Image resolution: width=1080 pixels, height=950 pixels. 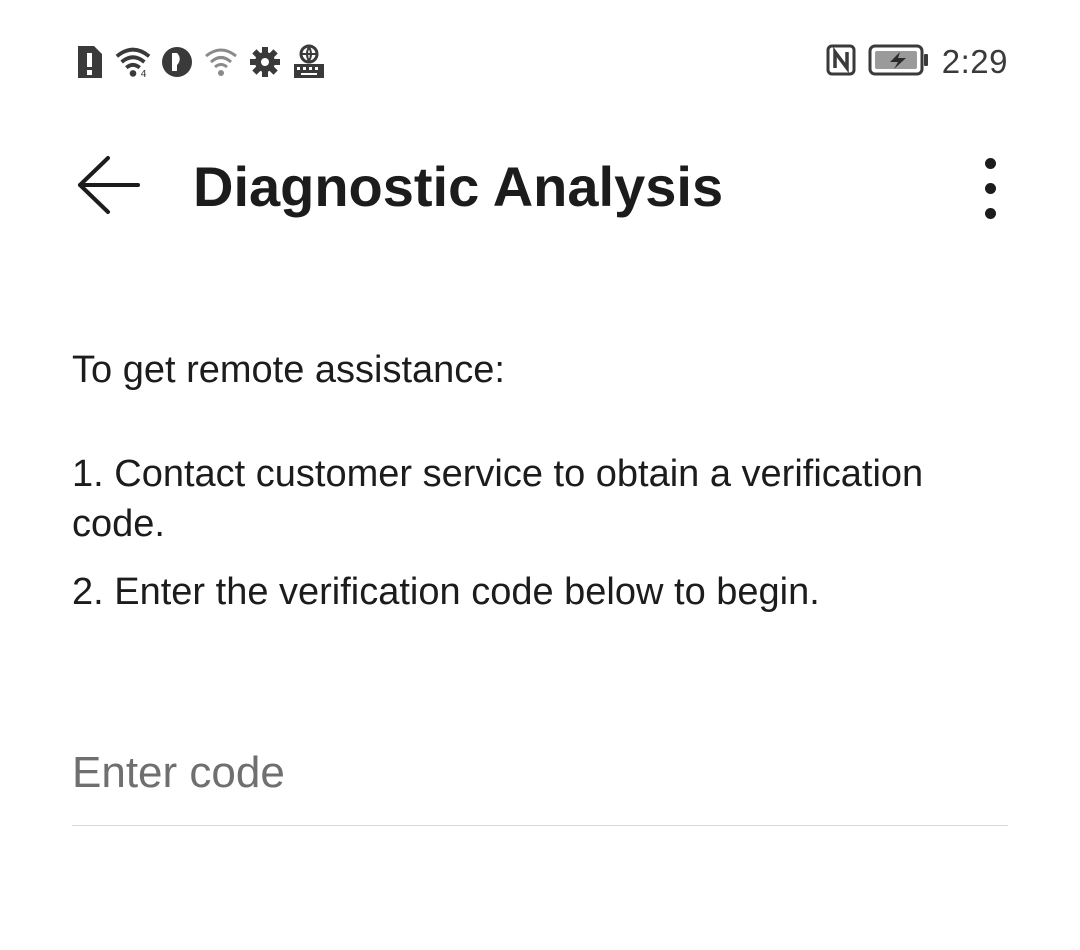 What do you see at coordinates (133, 62) in the screenshot?
I see `wifi-icon: 4` at bounding box center [133, 62].